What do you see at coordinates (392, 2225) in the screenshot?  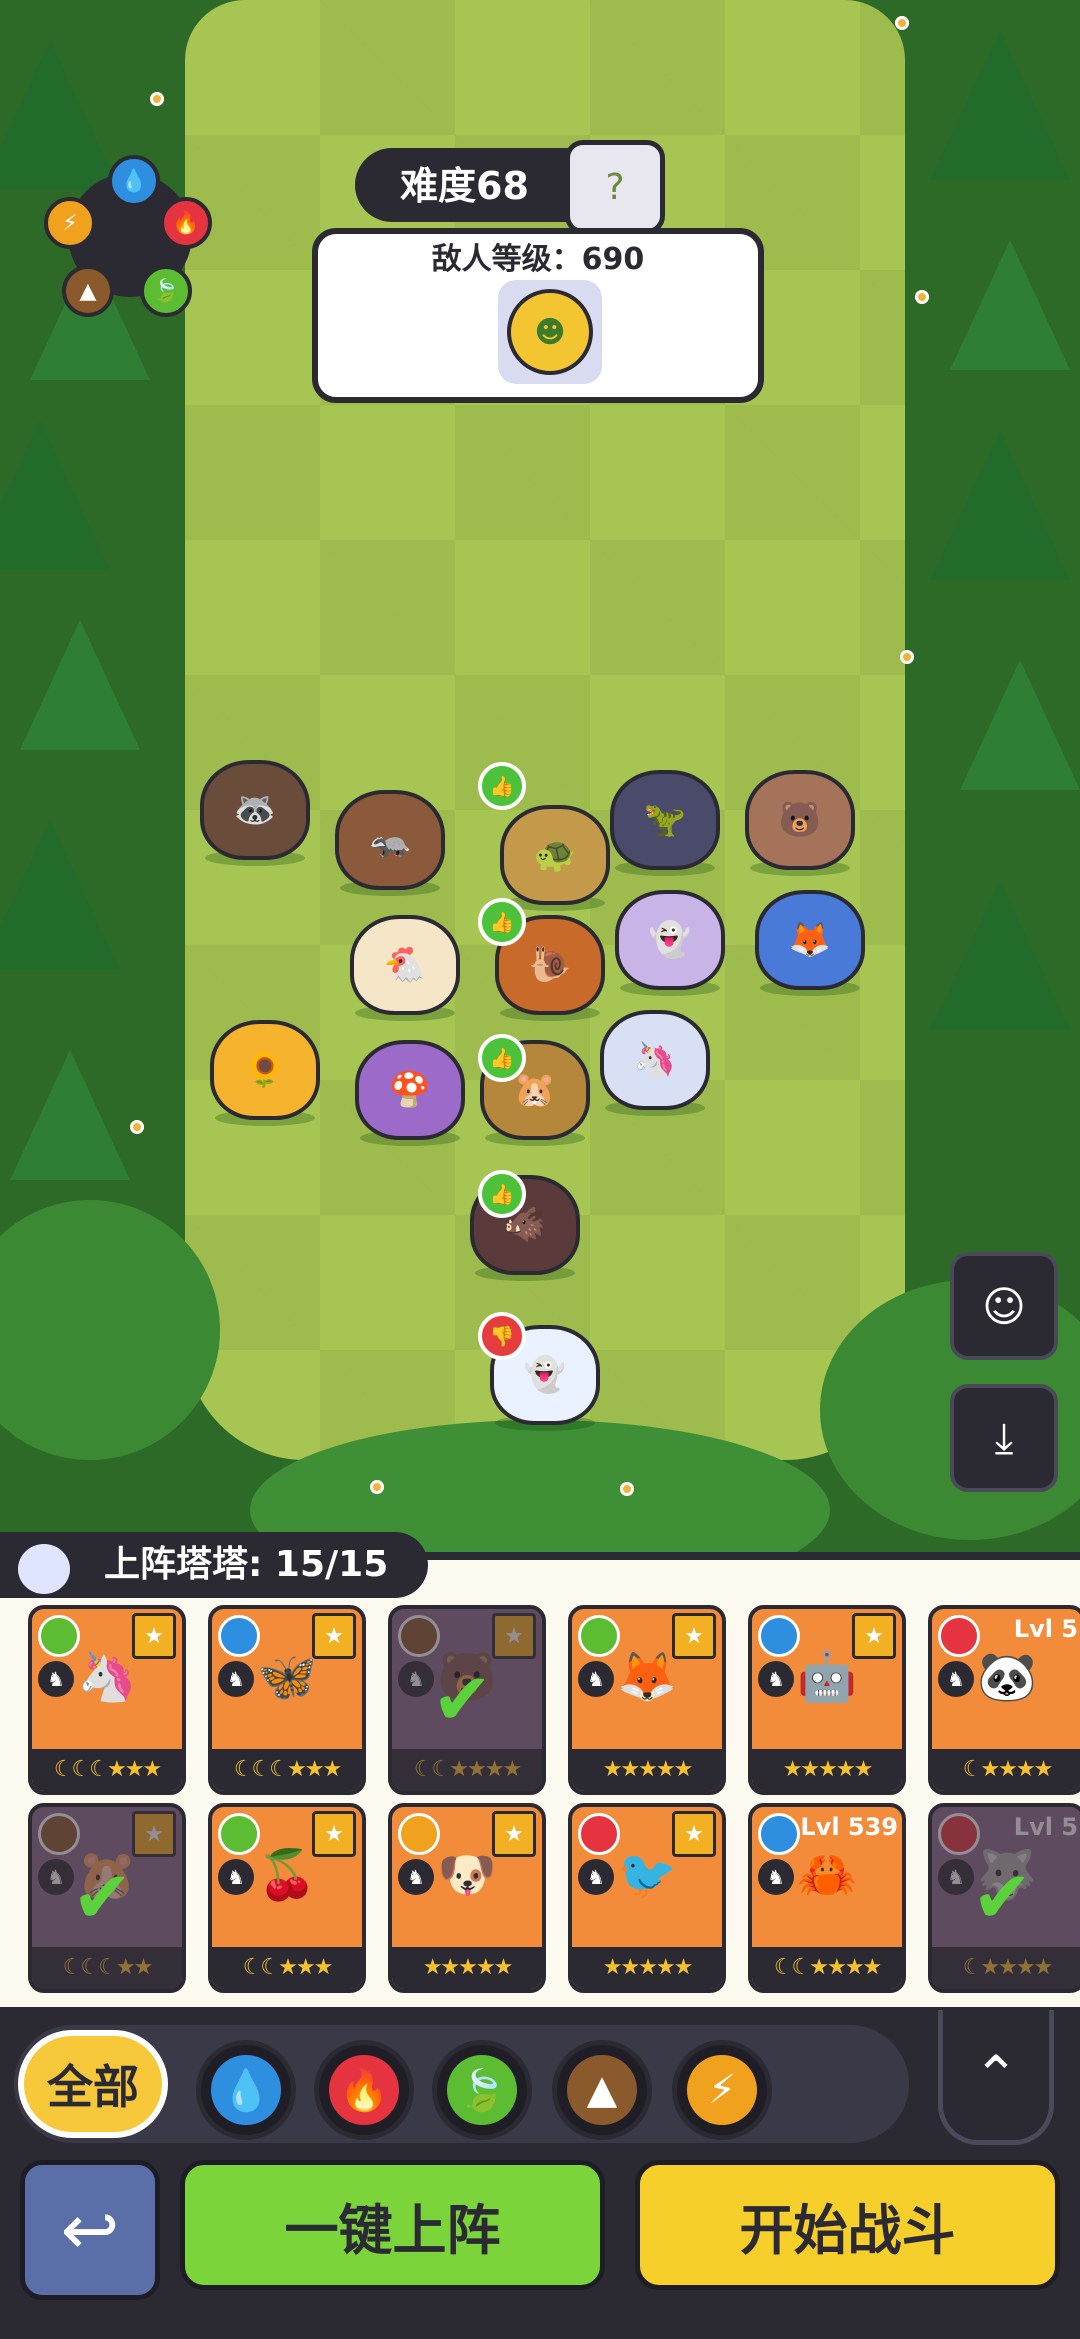 I see `auto-deploy-button: 一键上阵` at bounding box center [392, 2225].